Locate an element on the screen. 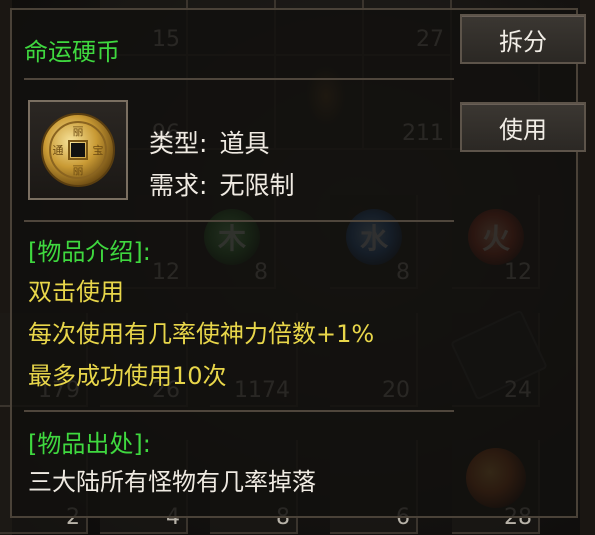  origin-heading: [物品出处]: is located at coordinates (89, 444).